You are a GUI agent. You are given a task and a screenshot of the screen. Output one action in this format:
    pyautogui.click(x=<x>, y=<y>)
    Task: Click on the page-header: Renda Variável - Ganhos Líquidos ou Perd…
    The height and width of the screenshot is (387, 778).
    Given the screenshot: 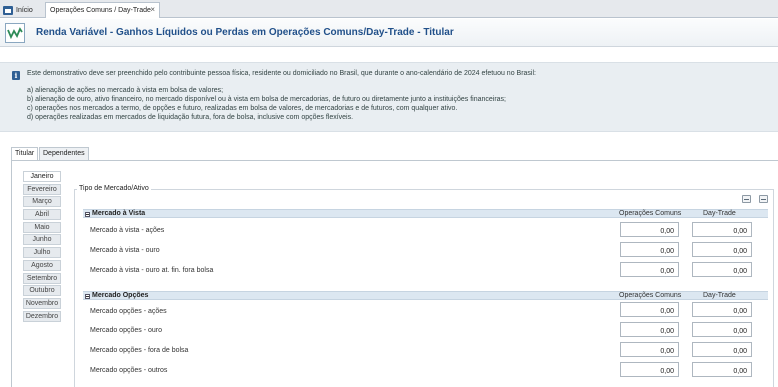 What is the action you would take?
    pyautogui.click(x=389, y=33)
    